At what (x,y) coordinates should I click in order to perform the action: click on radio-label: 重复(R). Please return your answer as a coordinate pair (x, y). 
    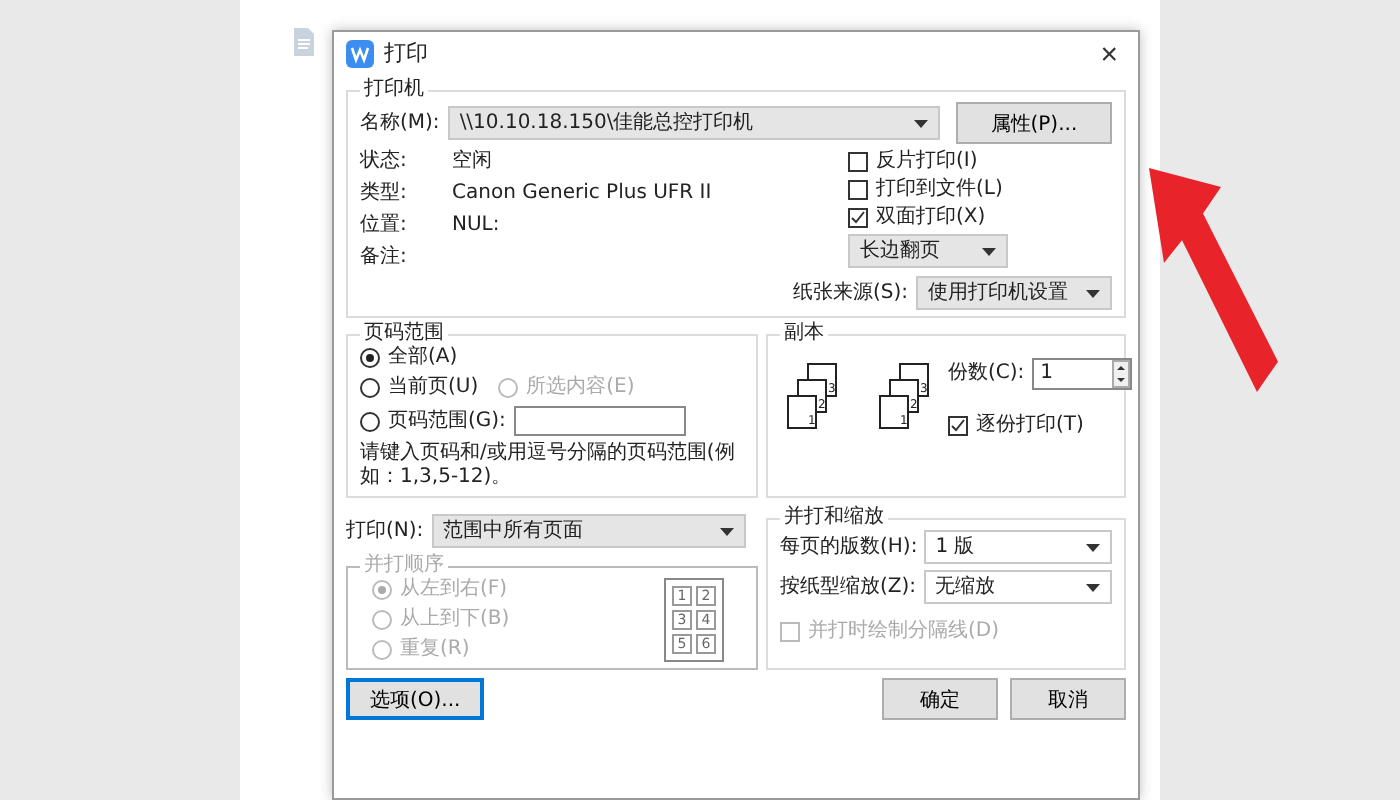
    Looking at the image, I should click on (435, 650).